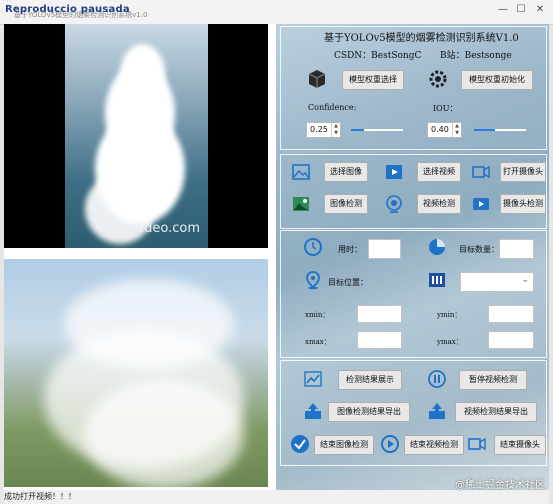  Describe the element at coordinates (481, 172) in the screenshot. I see `video-camera-icon` at that location.